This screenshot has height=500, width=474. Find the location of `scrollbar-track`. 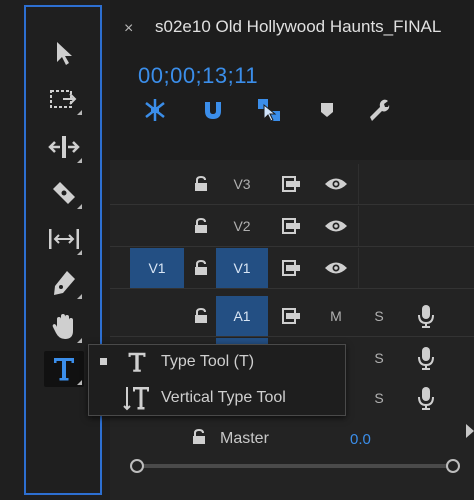

scrollbar-track is located at coordinates (295, 466).